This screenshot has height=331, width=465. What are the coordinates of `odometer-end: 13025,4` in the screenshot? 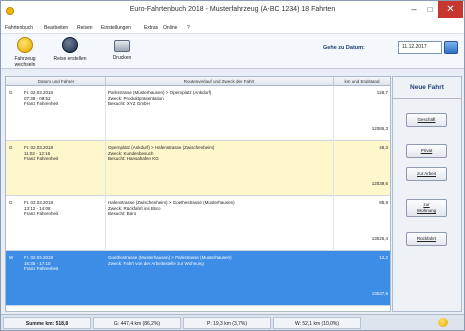 It's located at (379, 238).